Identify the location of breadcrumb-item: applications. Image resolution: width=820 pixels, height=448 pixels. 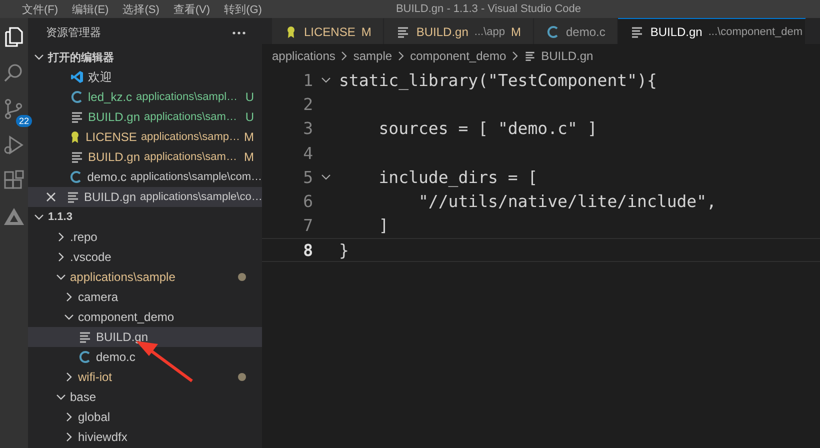
(304, 56).